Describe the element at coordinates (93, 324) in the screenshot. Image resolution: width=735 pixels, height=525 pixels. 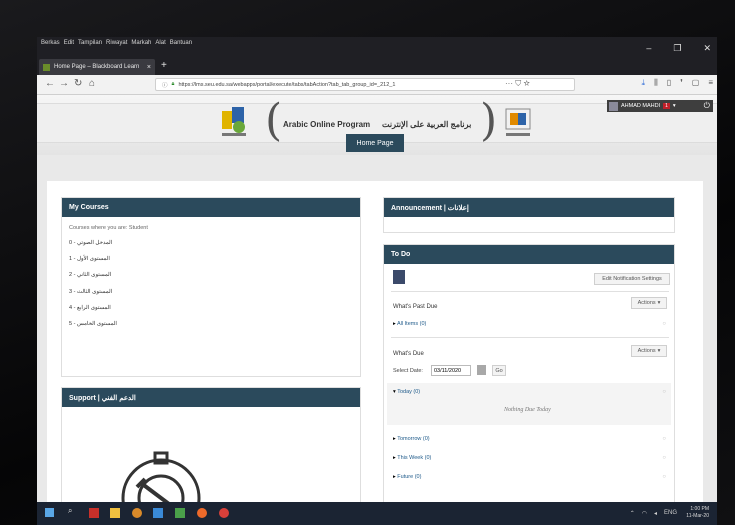
I see `course-link: المستوى الخامس - 5` at that location.